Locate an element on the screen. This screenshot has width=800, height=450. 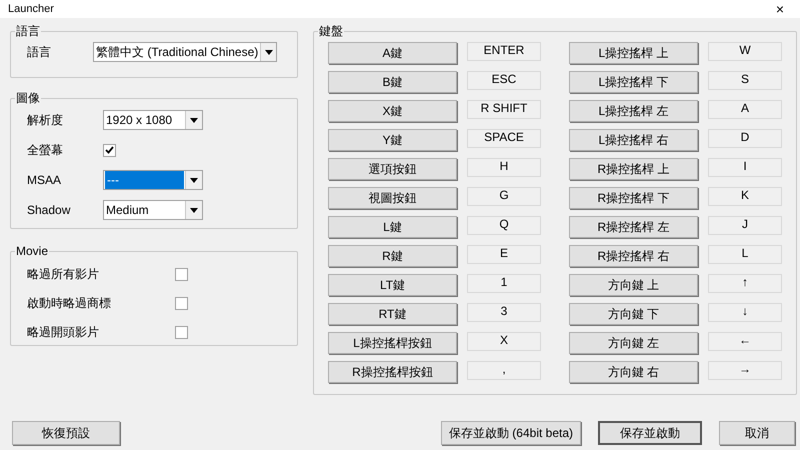
key-field: , is located at coordinates (504, 370).